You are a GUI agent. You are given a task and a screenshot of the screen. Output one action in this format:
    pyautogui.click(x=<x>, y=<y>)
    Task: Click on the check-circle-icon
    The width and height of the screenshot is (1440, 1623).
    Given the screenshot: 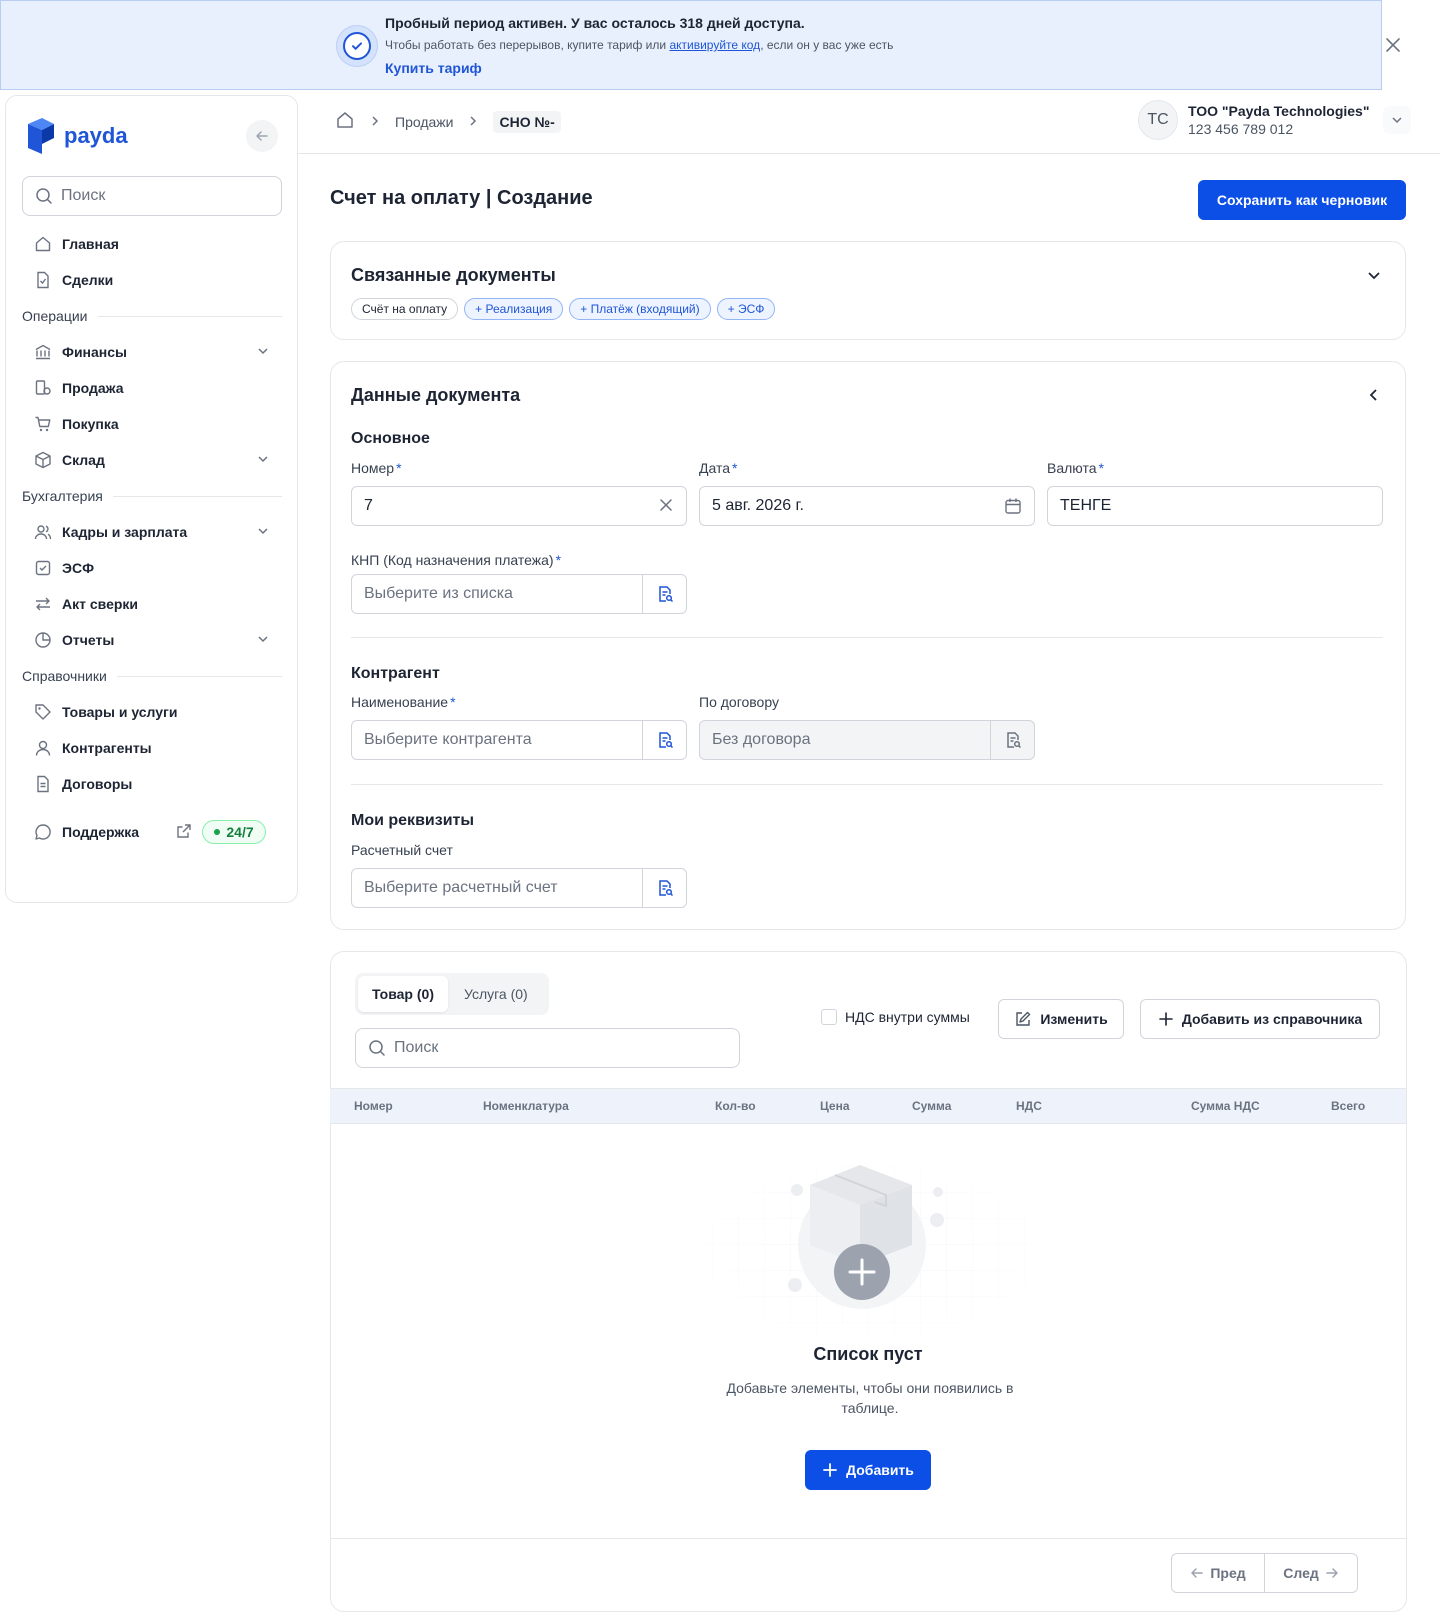 What is the action you would take?
    pyautogui.click(x=357, y=46)
    